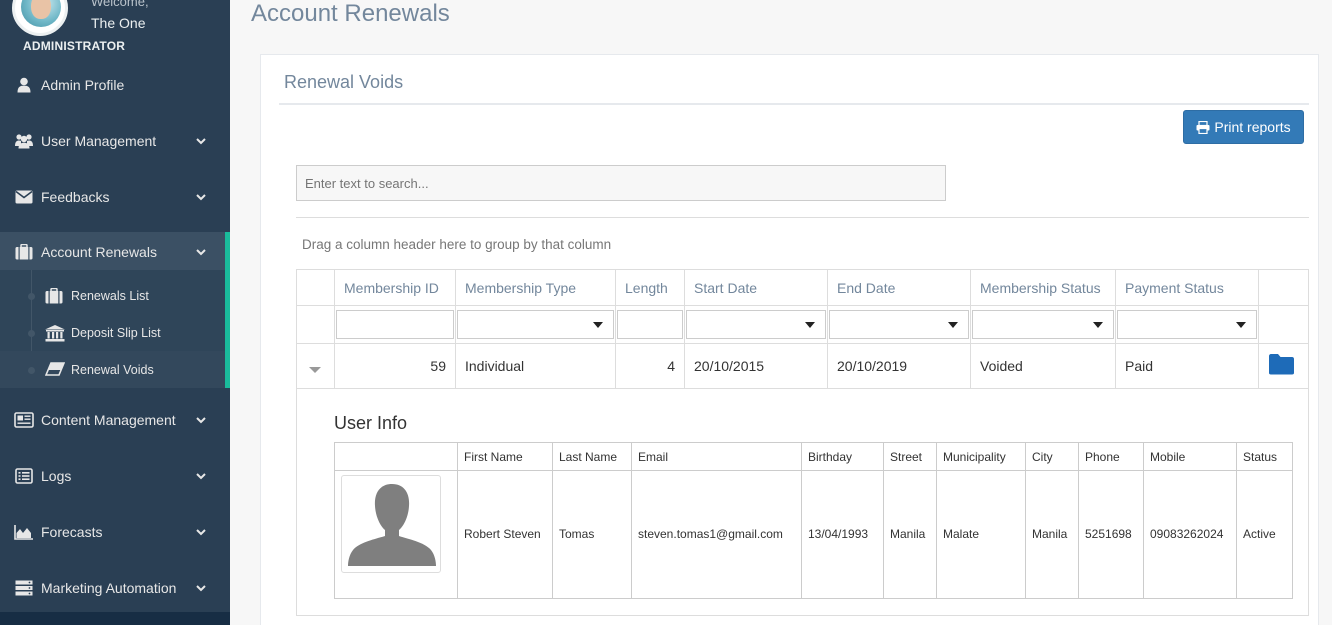 This screenshot has width=1332, height=625. I want to click on cell-payment-status: Paid, so click(1139, 366).